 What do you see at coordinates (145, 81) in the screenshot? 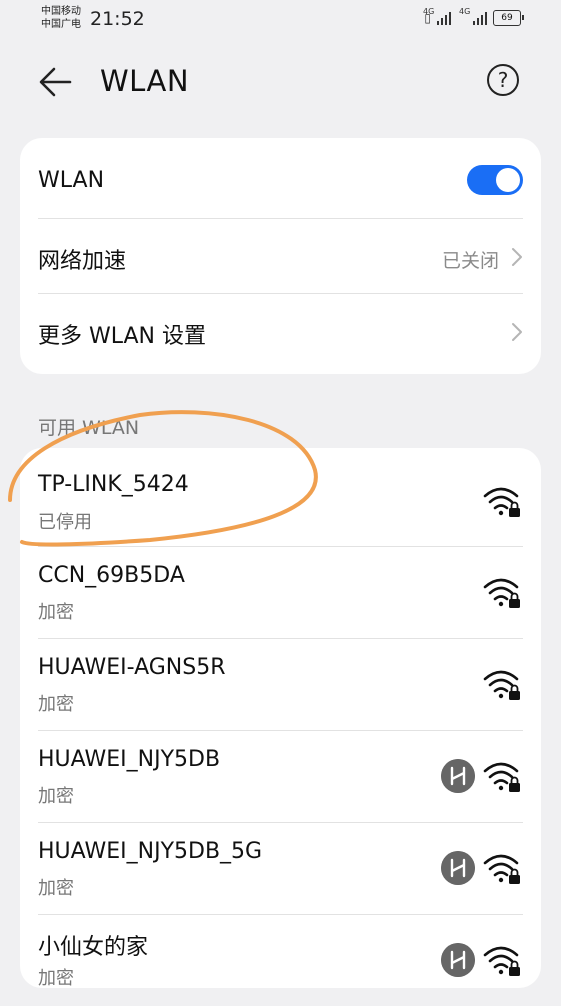
I see `page-title: WLAN` at bounding box center [145, 81].